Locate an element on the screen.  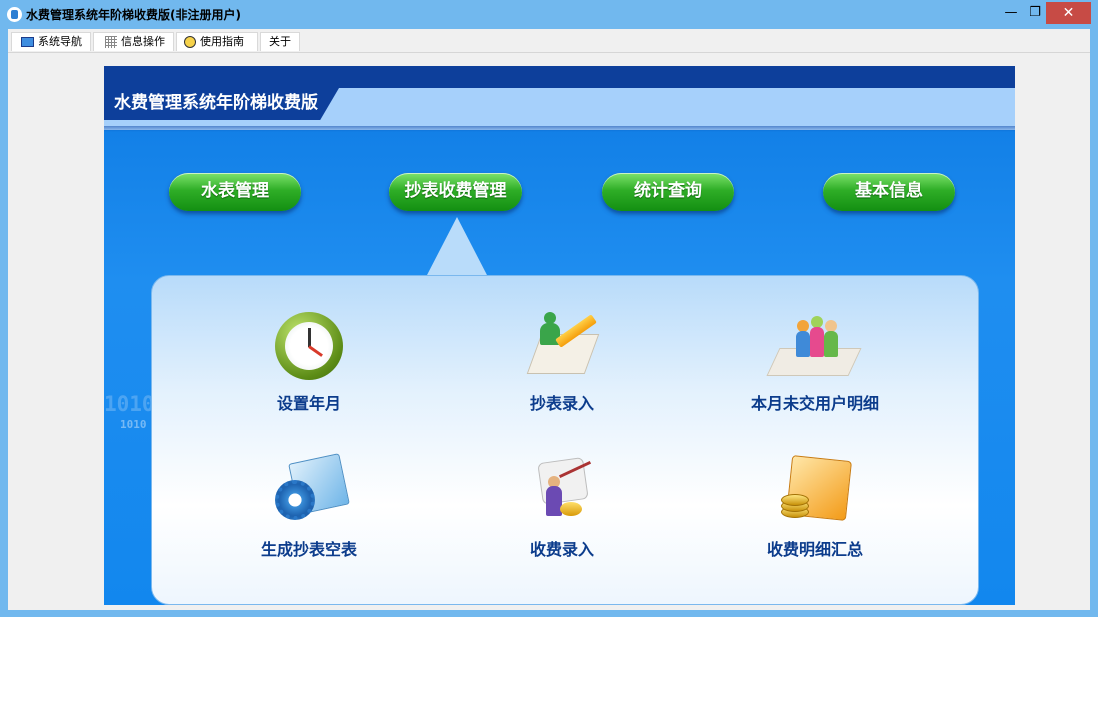
minimize-button: — is located at coordinates (1011, 13).